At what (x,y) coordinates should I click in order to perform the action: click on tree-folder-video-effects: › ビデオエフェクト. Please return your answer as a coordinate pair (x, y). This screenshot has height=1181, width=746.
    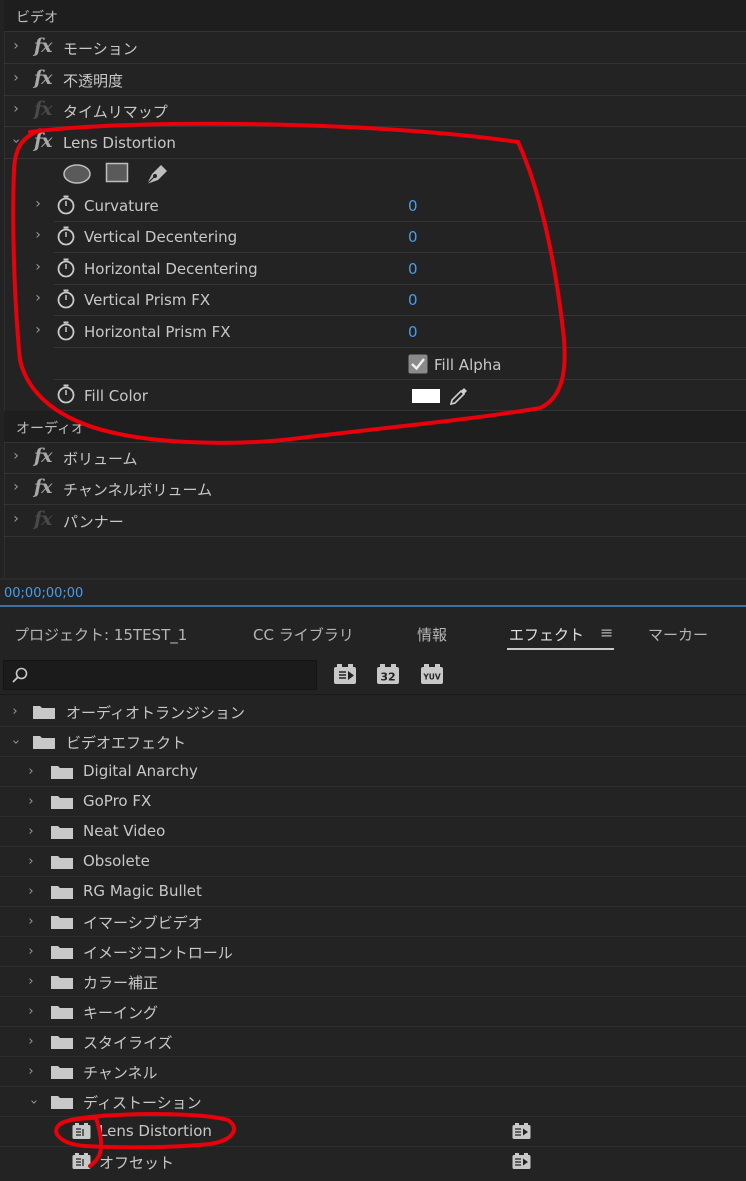
    Looking at the image, I should click on (373, 742).